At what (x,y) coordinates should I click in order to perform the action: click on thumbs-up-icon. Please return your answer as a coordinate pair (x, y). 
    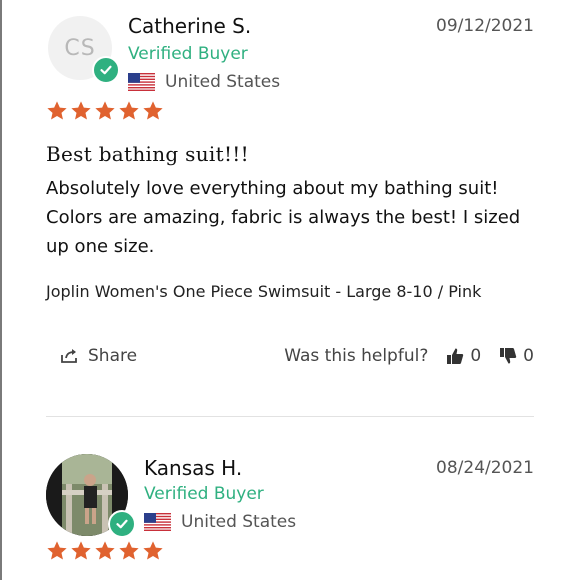
    Looking at the image, I should click on (455, 356).